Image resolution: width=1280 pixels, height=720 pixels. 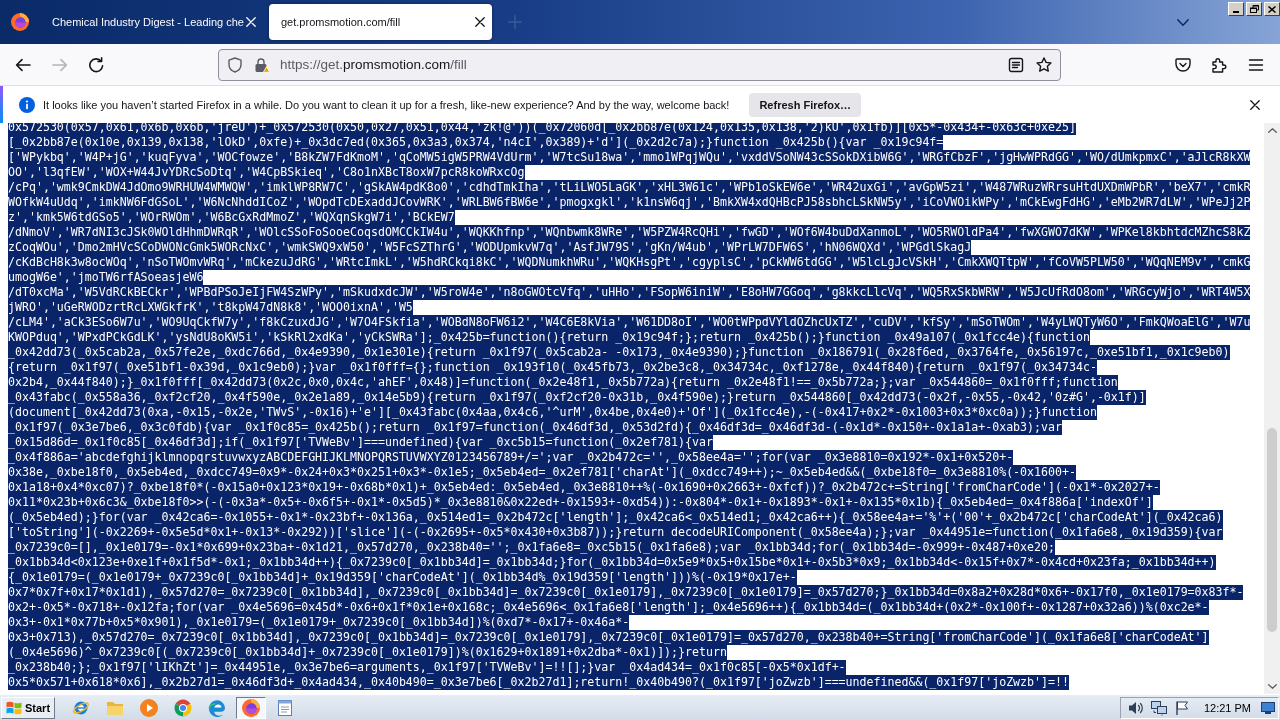 What do you see at coordinates (96, 64) in the screenshot?
I see `reload-icon` at bounding box center [96, 64].